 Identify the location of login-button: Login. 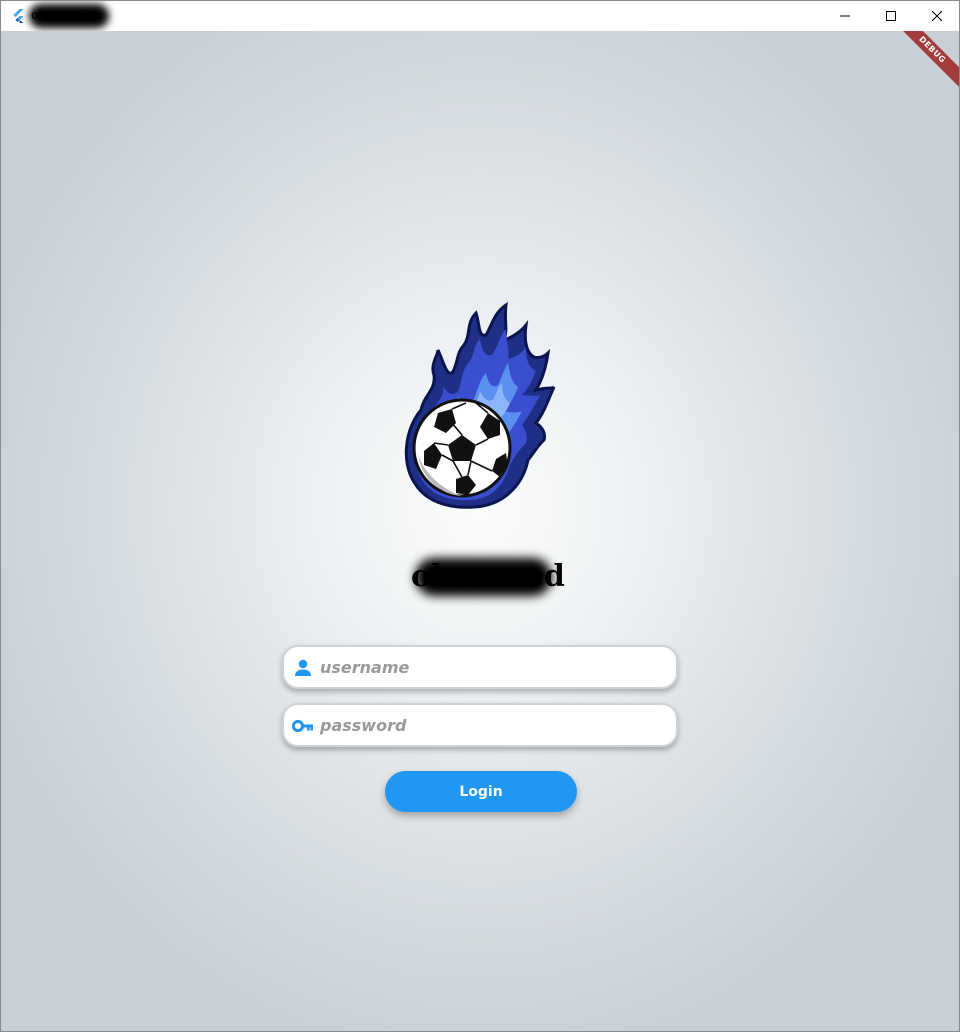
(481, 791).